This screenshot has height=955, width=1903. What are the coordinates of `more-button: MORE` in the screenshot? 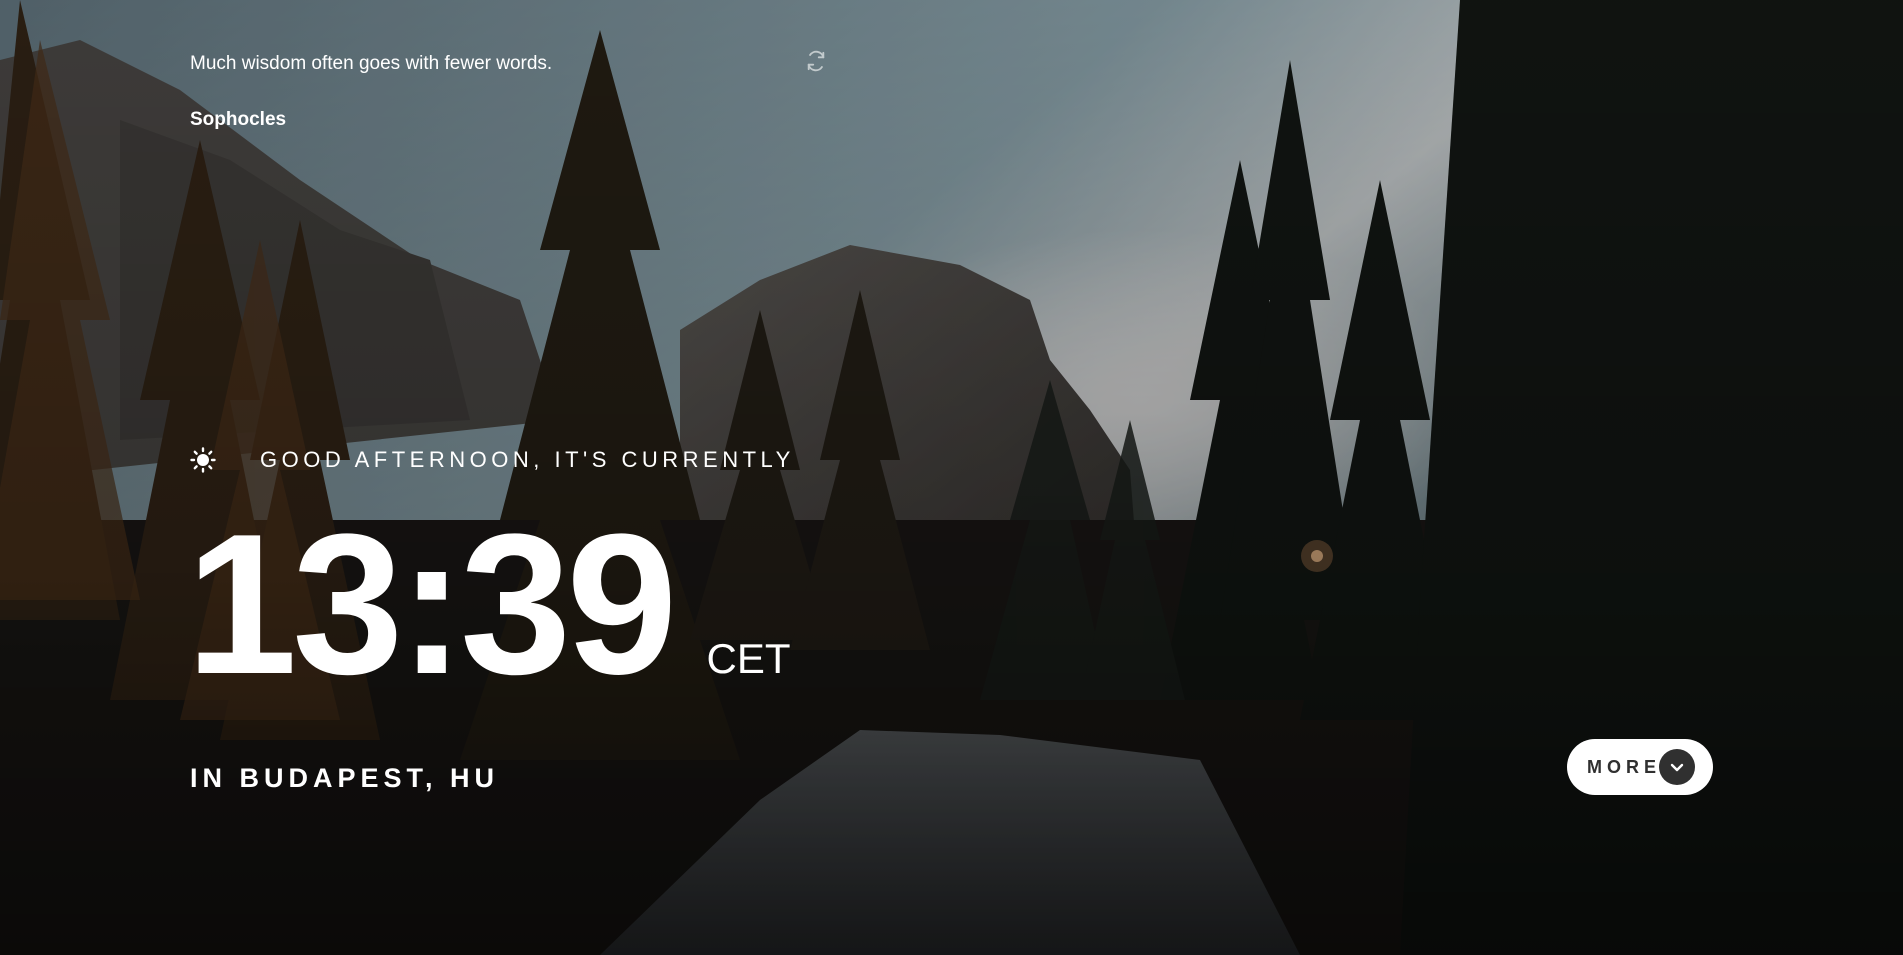 It's located at (1640, 767).